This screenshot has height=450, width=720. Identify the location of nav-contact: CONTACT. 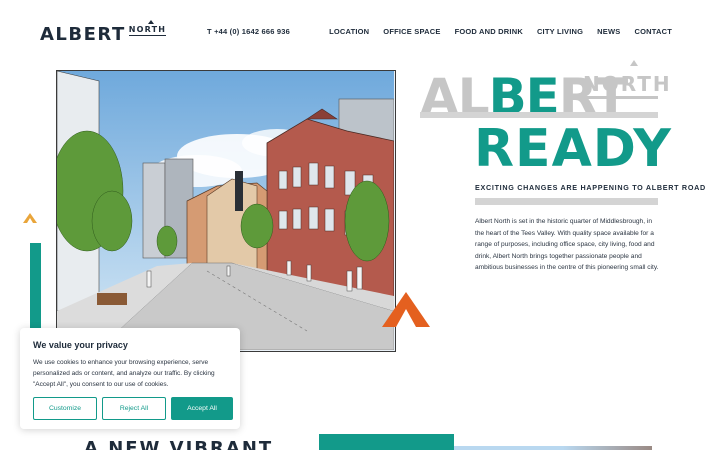
(653, 31).